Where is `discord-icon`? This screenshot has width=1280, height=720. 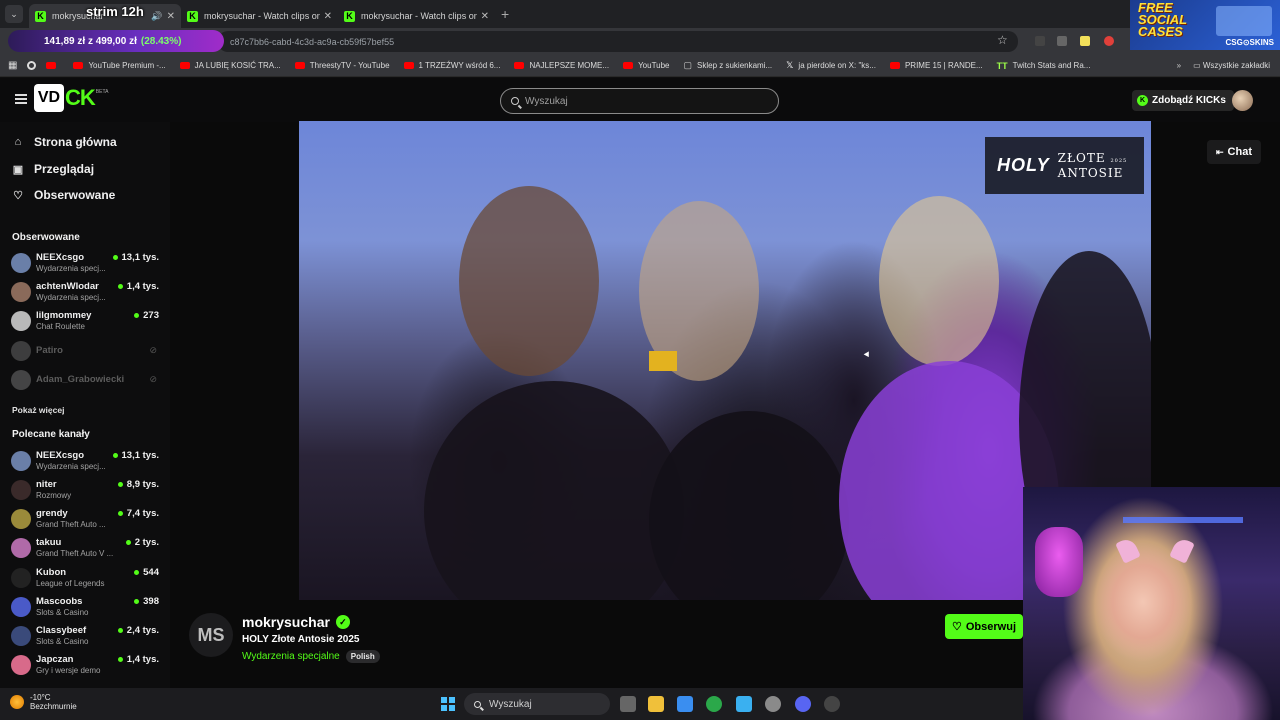
discord-icon is located at coordinates (803, 704).